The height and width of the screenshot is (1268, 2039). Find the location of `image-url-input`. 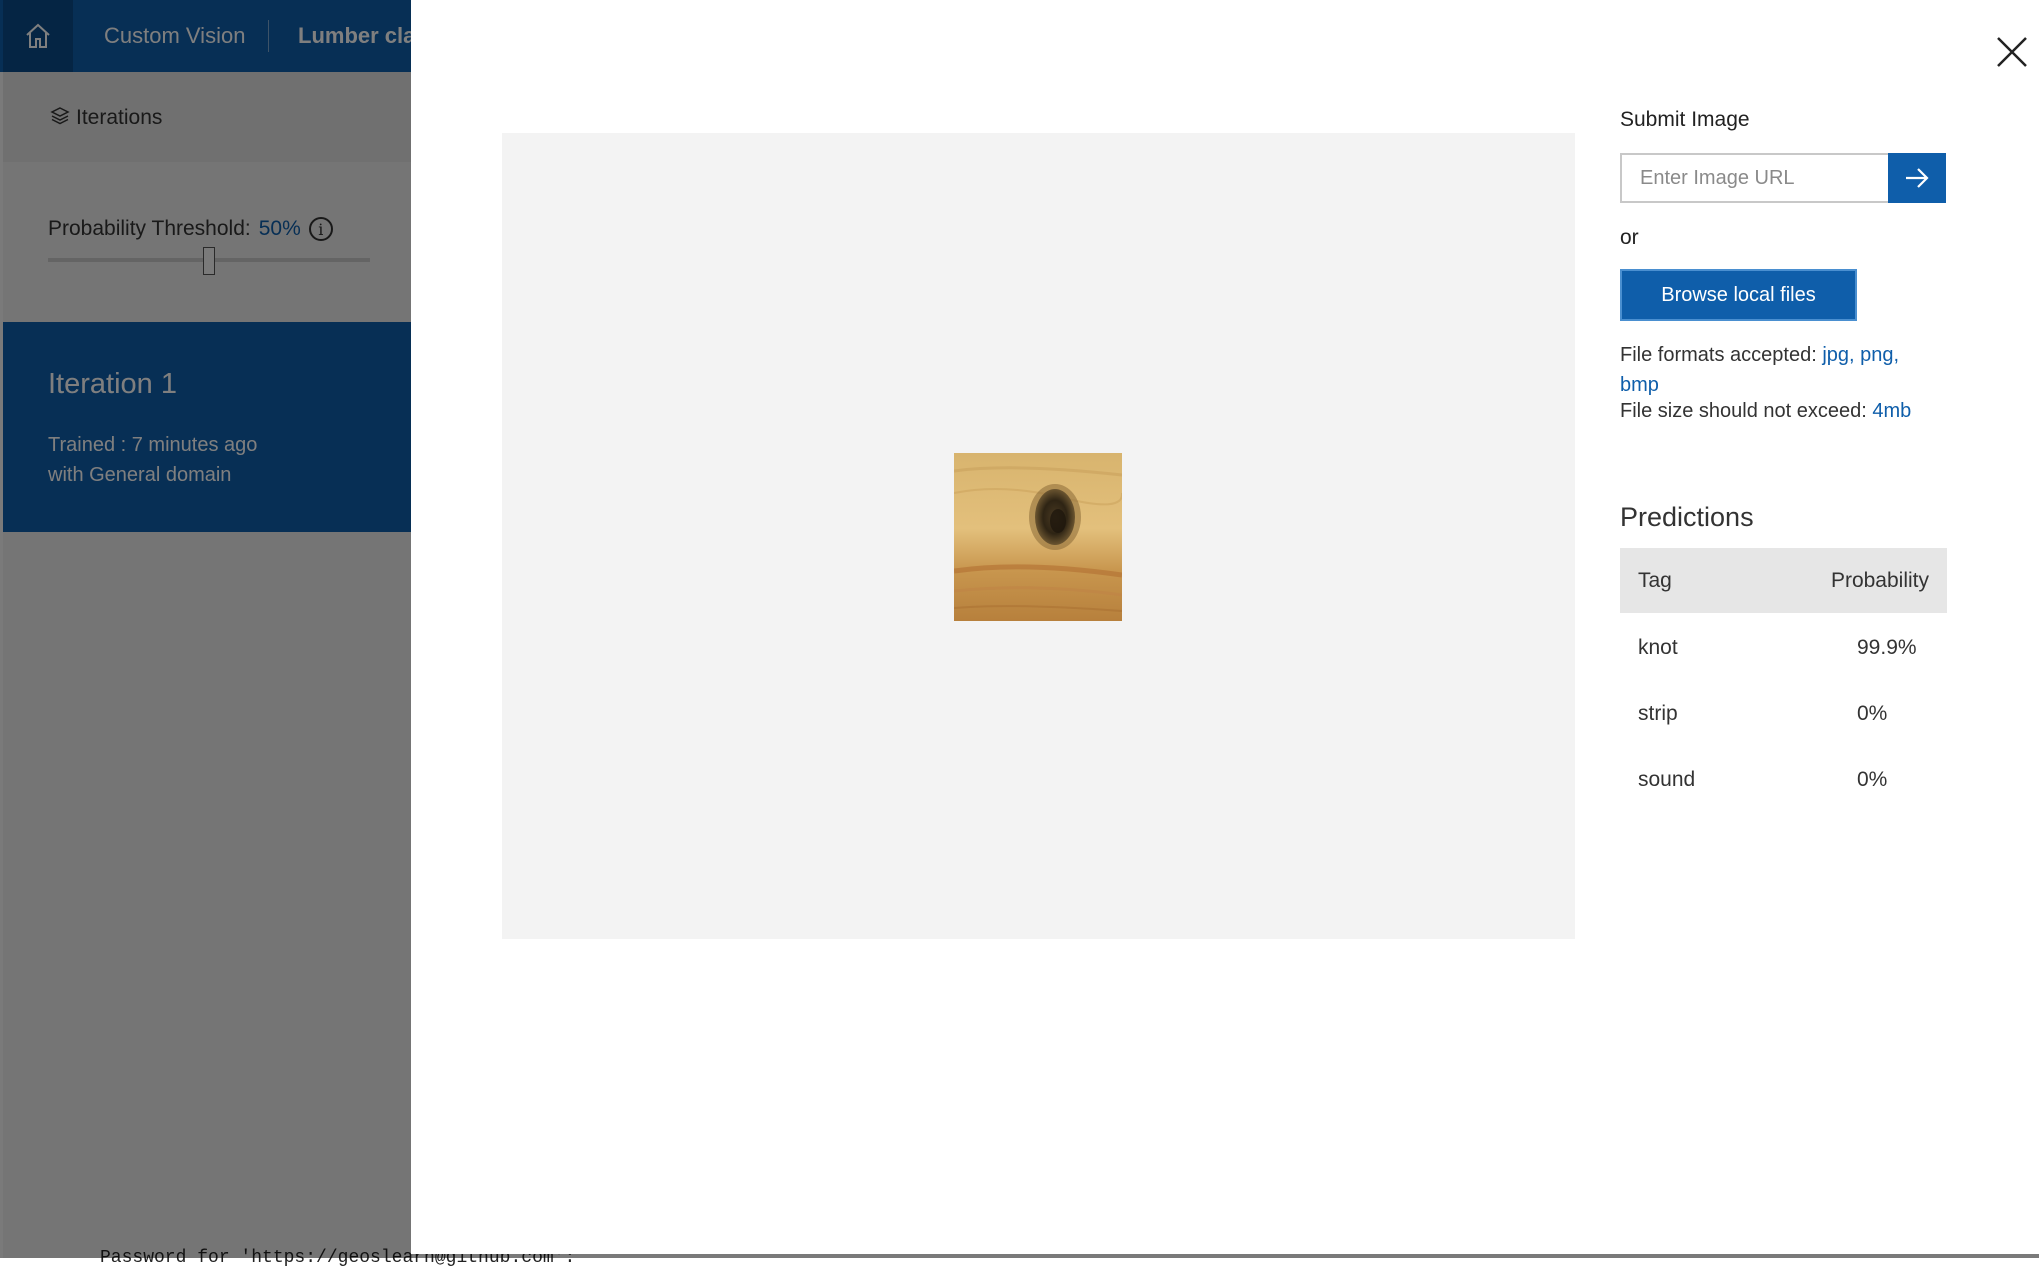

image-url-input is located at coordinates (1754, 178).